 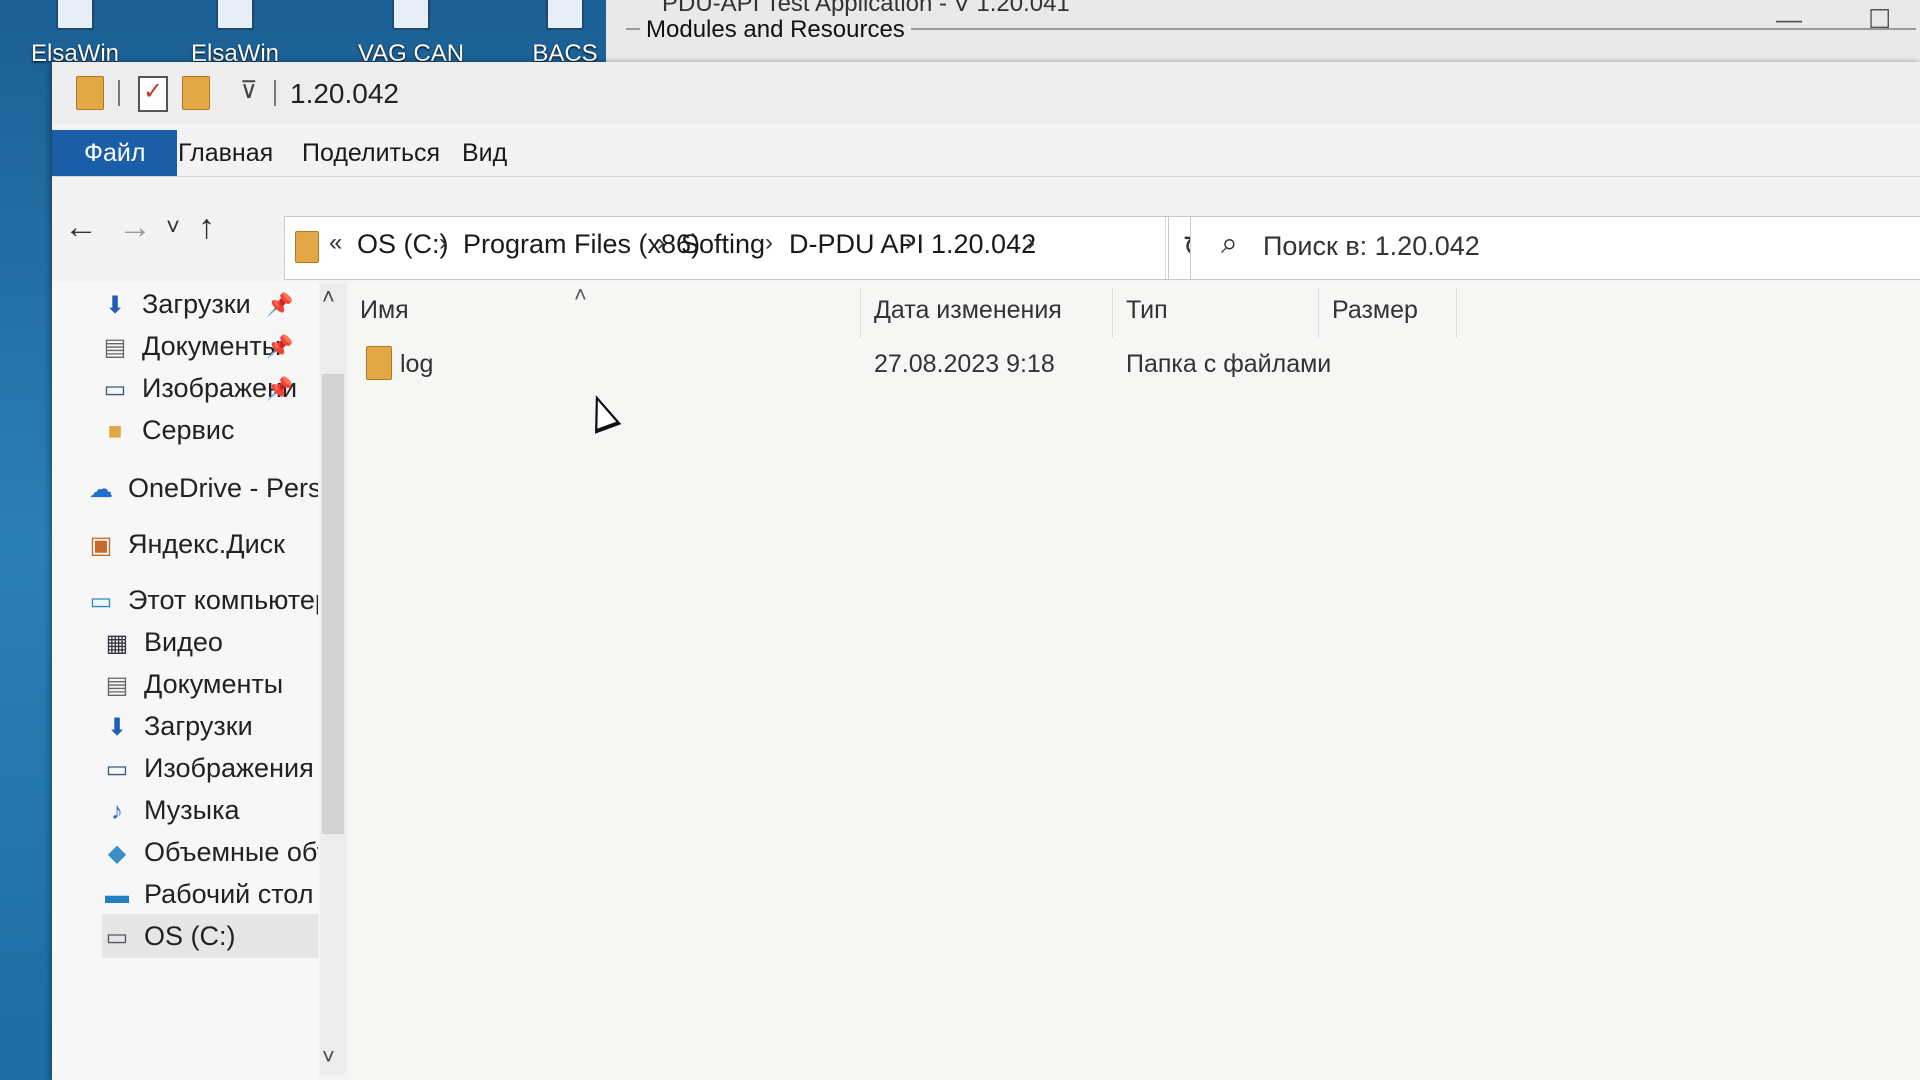 What do you see at coordinates (223, 600) in the screenshot?
I see `sidebar-item-label: Этот компьютер` at bounding box center [223, 600].